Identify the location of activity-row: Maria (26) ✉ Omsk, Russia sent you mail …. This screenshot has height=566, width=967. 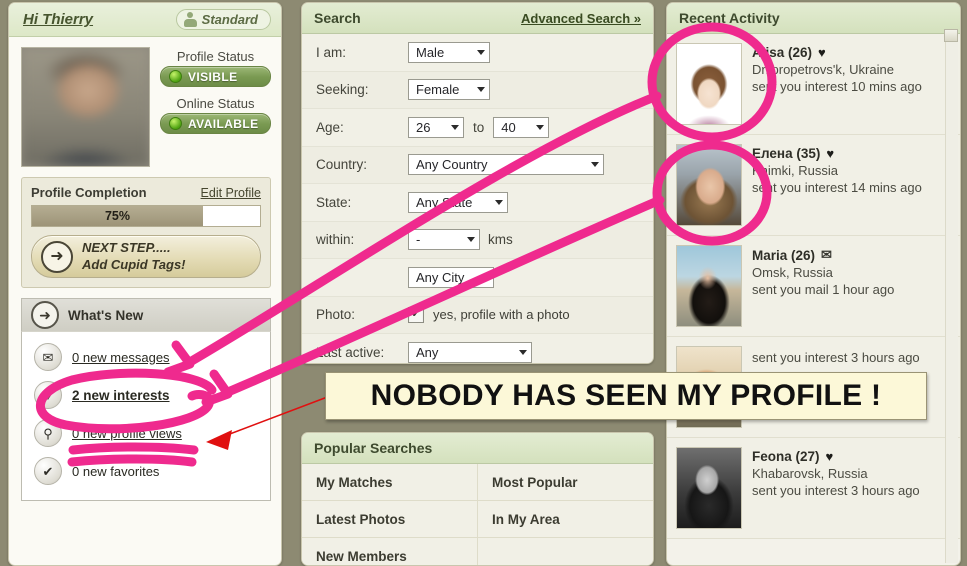
(813, 286).